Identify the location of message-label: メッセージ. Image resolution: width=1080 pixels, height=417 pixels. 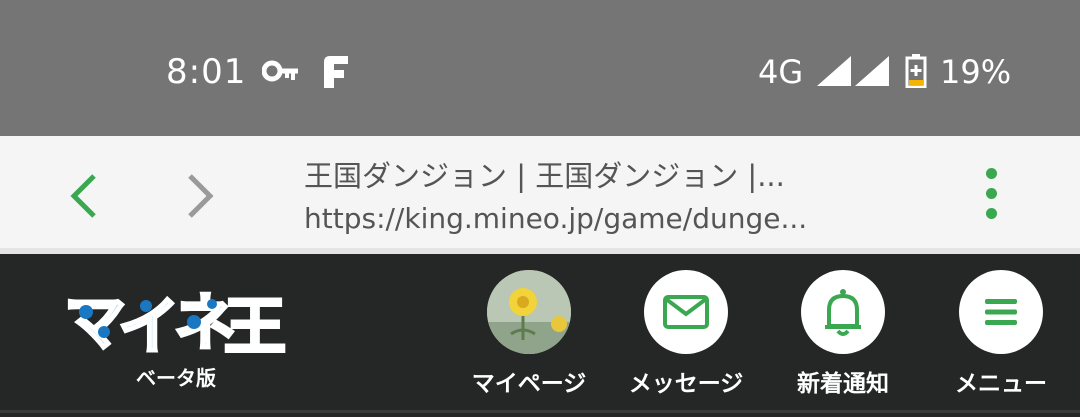
(686, 381).